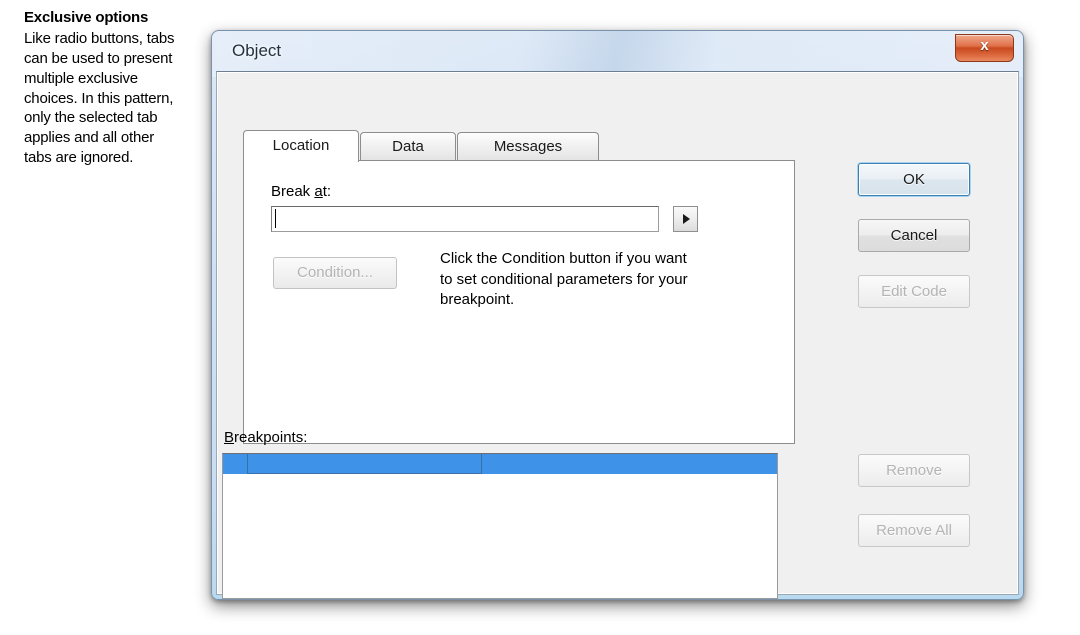  Describe the element at coordinates (318, 191) in the screenshot. I see `break-at-label-accel: a` at that location.